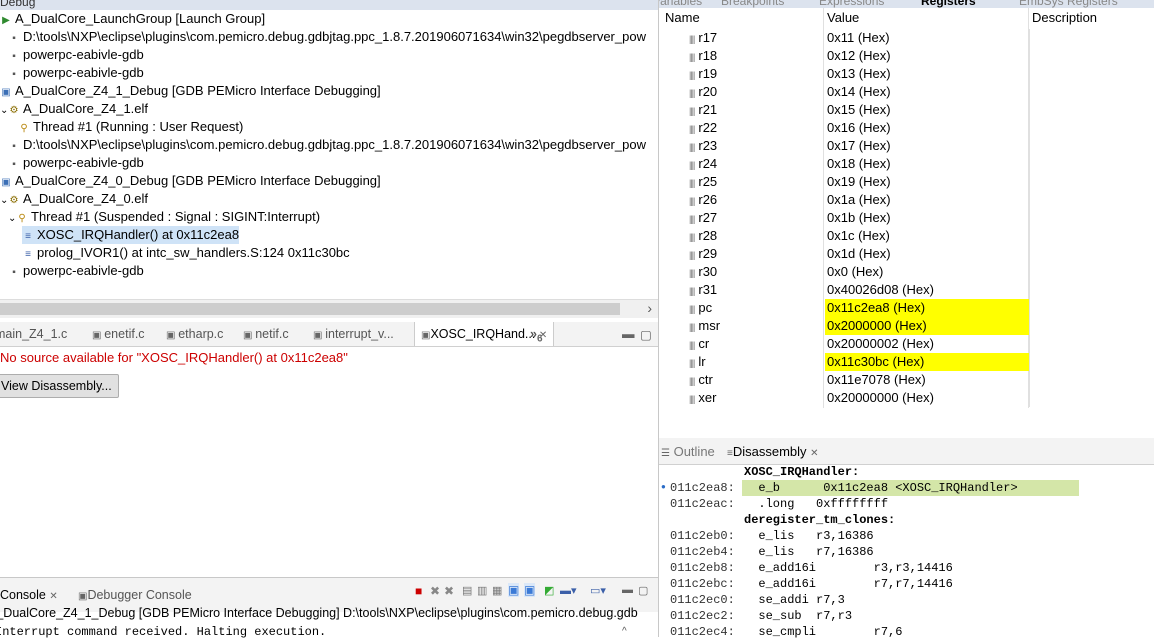 Image resolution: width=1154 pixels, height=640 pixels. I want to click on debug-horizontal-scrollbar: ›, so click(329, 308).